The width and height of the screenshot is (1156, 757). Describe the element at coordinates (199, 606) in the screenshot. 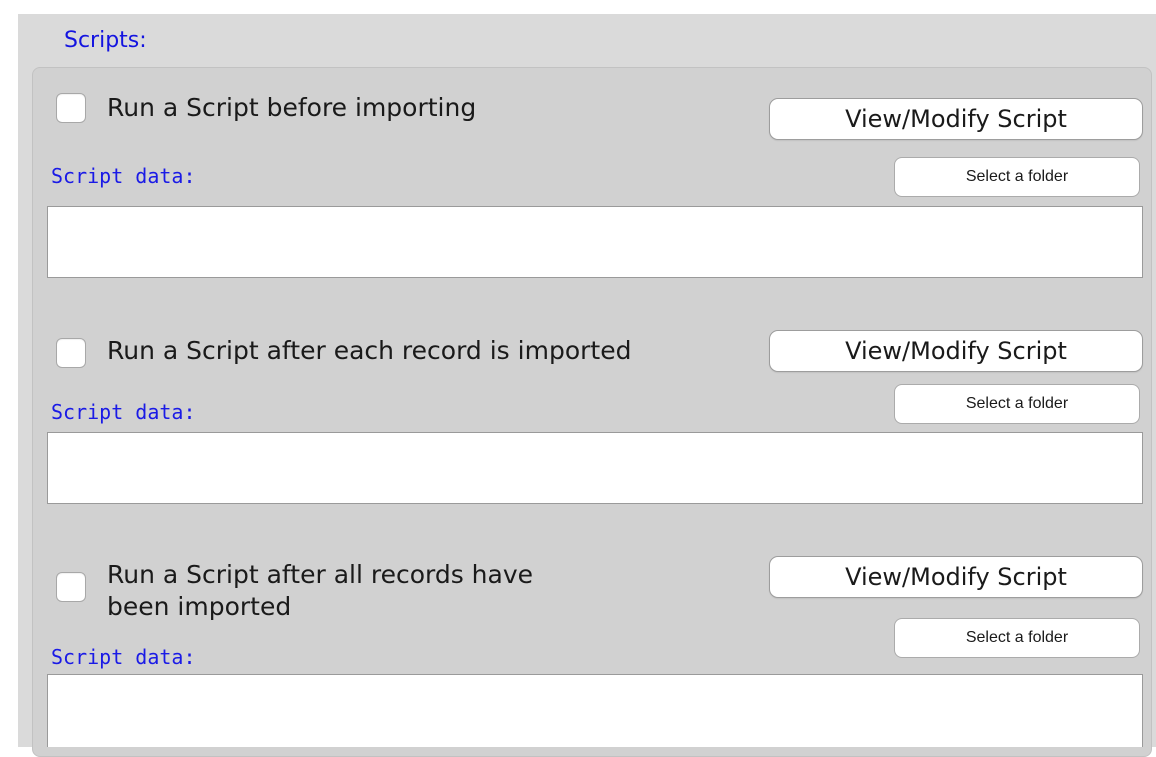

I see `run-script-after-all-records-label-line2: been imported` at that location.